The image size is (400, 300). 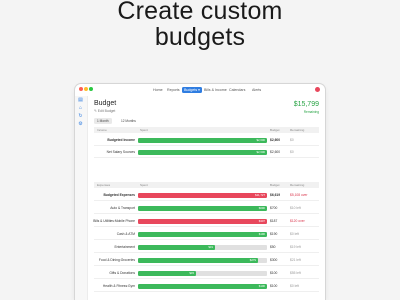 I want to click on table-row: Auto & Transport $690 $700 $10 left, so click(x=206, y=208).